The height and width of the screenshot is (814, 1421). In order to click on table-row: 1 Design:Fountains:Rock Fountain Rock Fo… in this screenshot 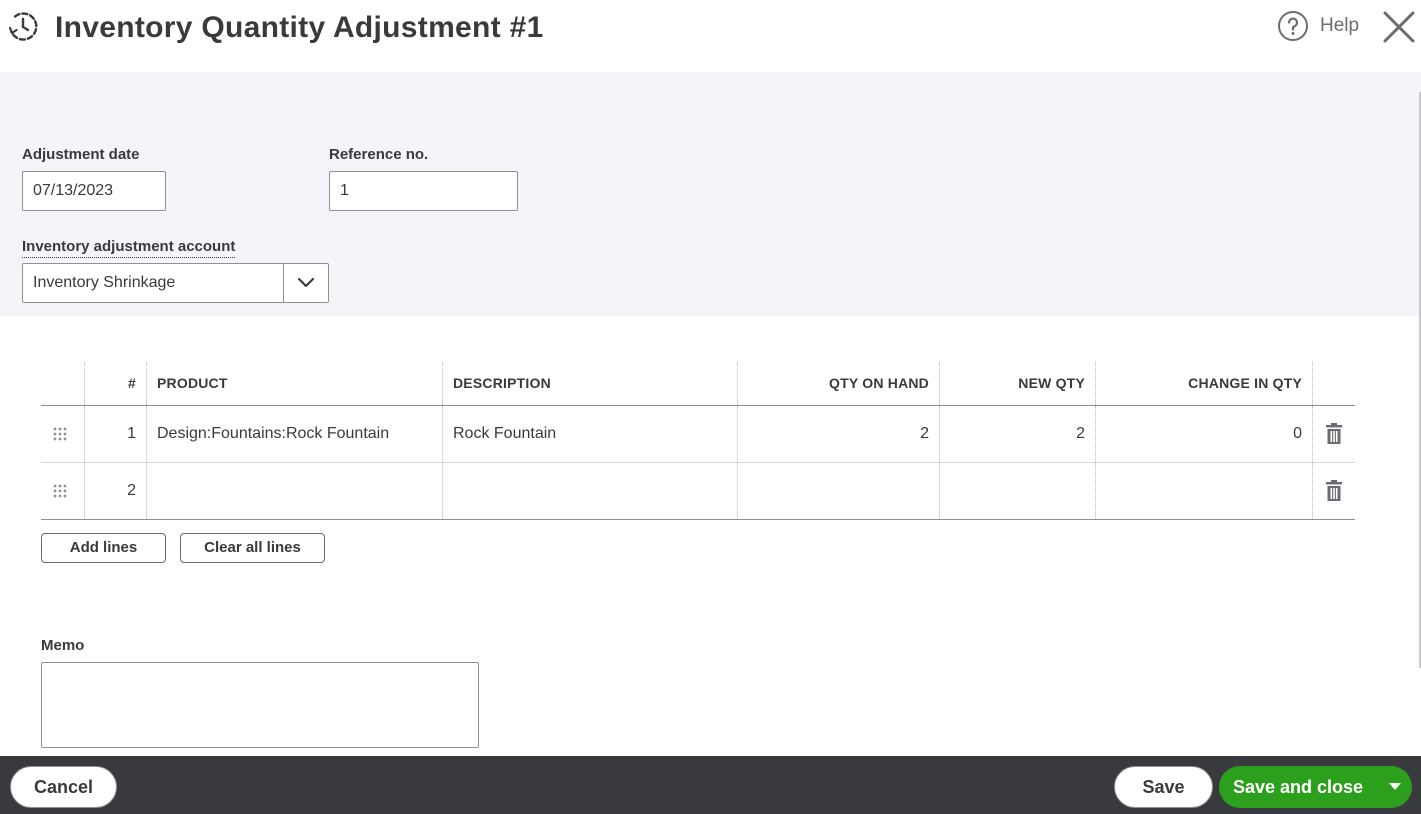, I will do `click(698, 434)`.